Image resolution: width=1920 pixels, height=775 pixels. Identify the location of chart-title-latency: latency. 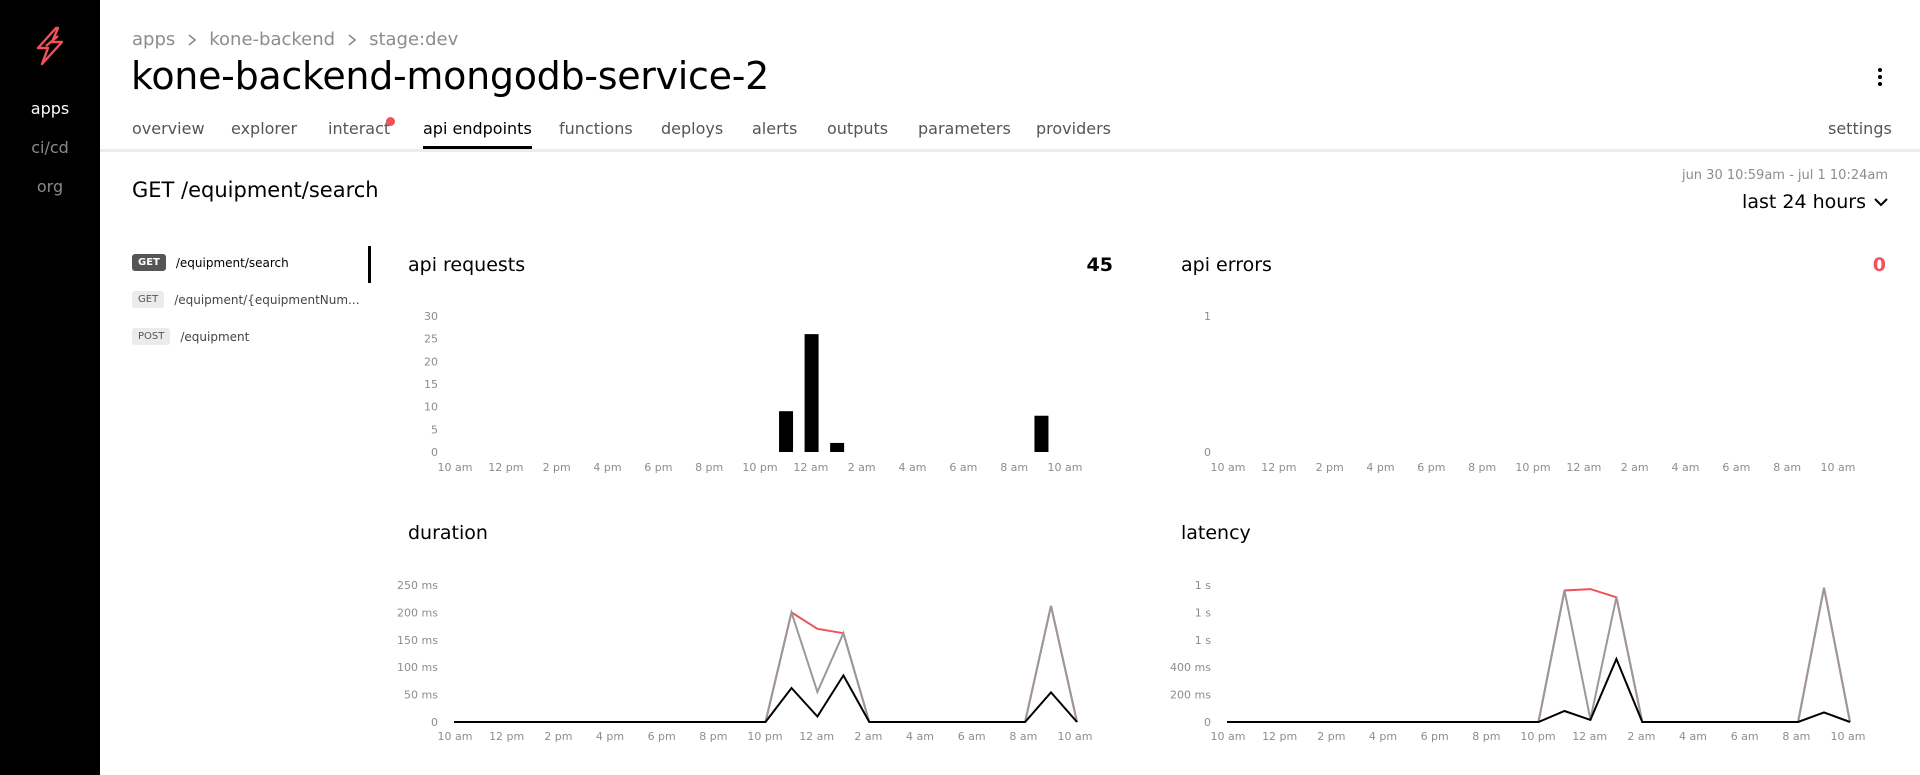
(1216, 533).